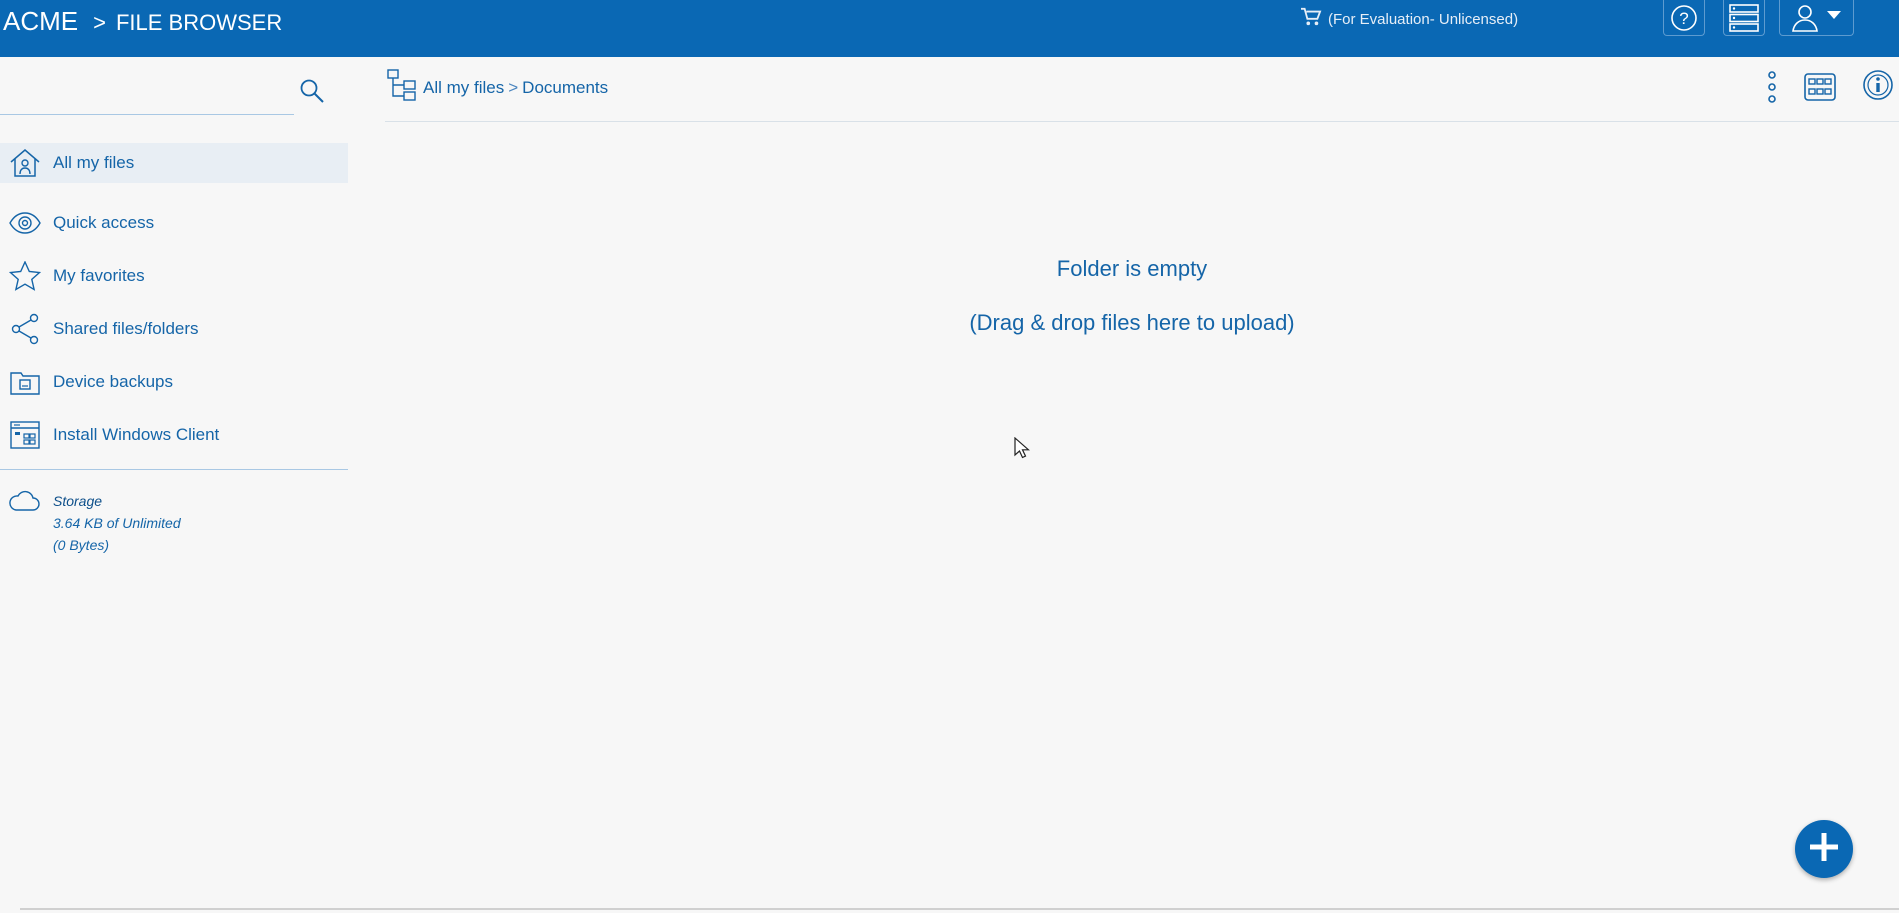 The height and width of the screenshot is (913, 1899). I want to click on cloud-icon, so click(24, 503).